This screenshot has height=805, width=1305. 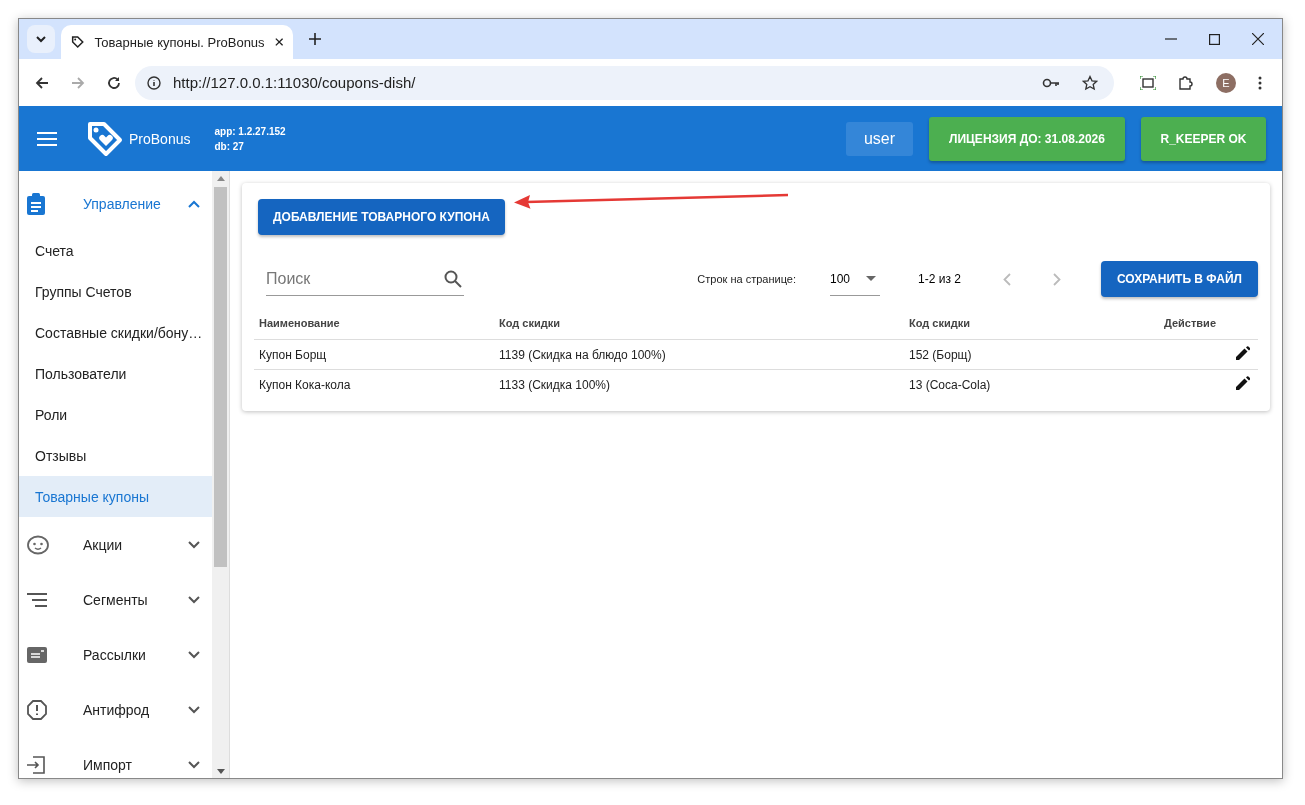 What do you see at coordinates (37, 709) in the screenshot?
I see `alert-icon` at bounding box center [37, 709].